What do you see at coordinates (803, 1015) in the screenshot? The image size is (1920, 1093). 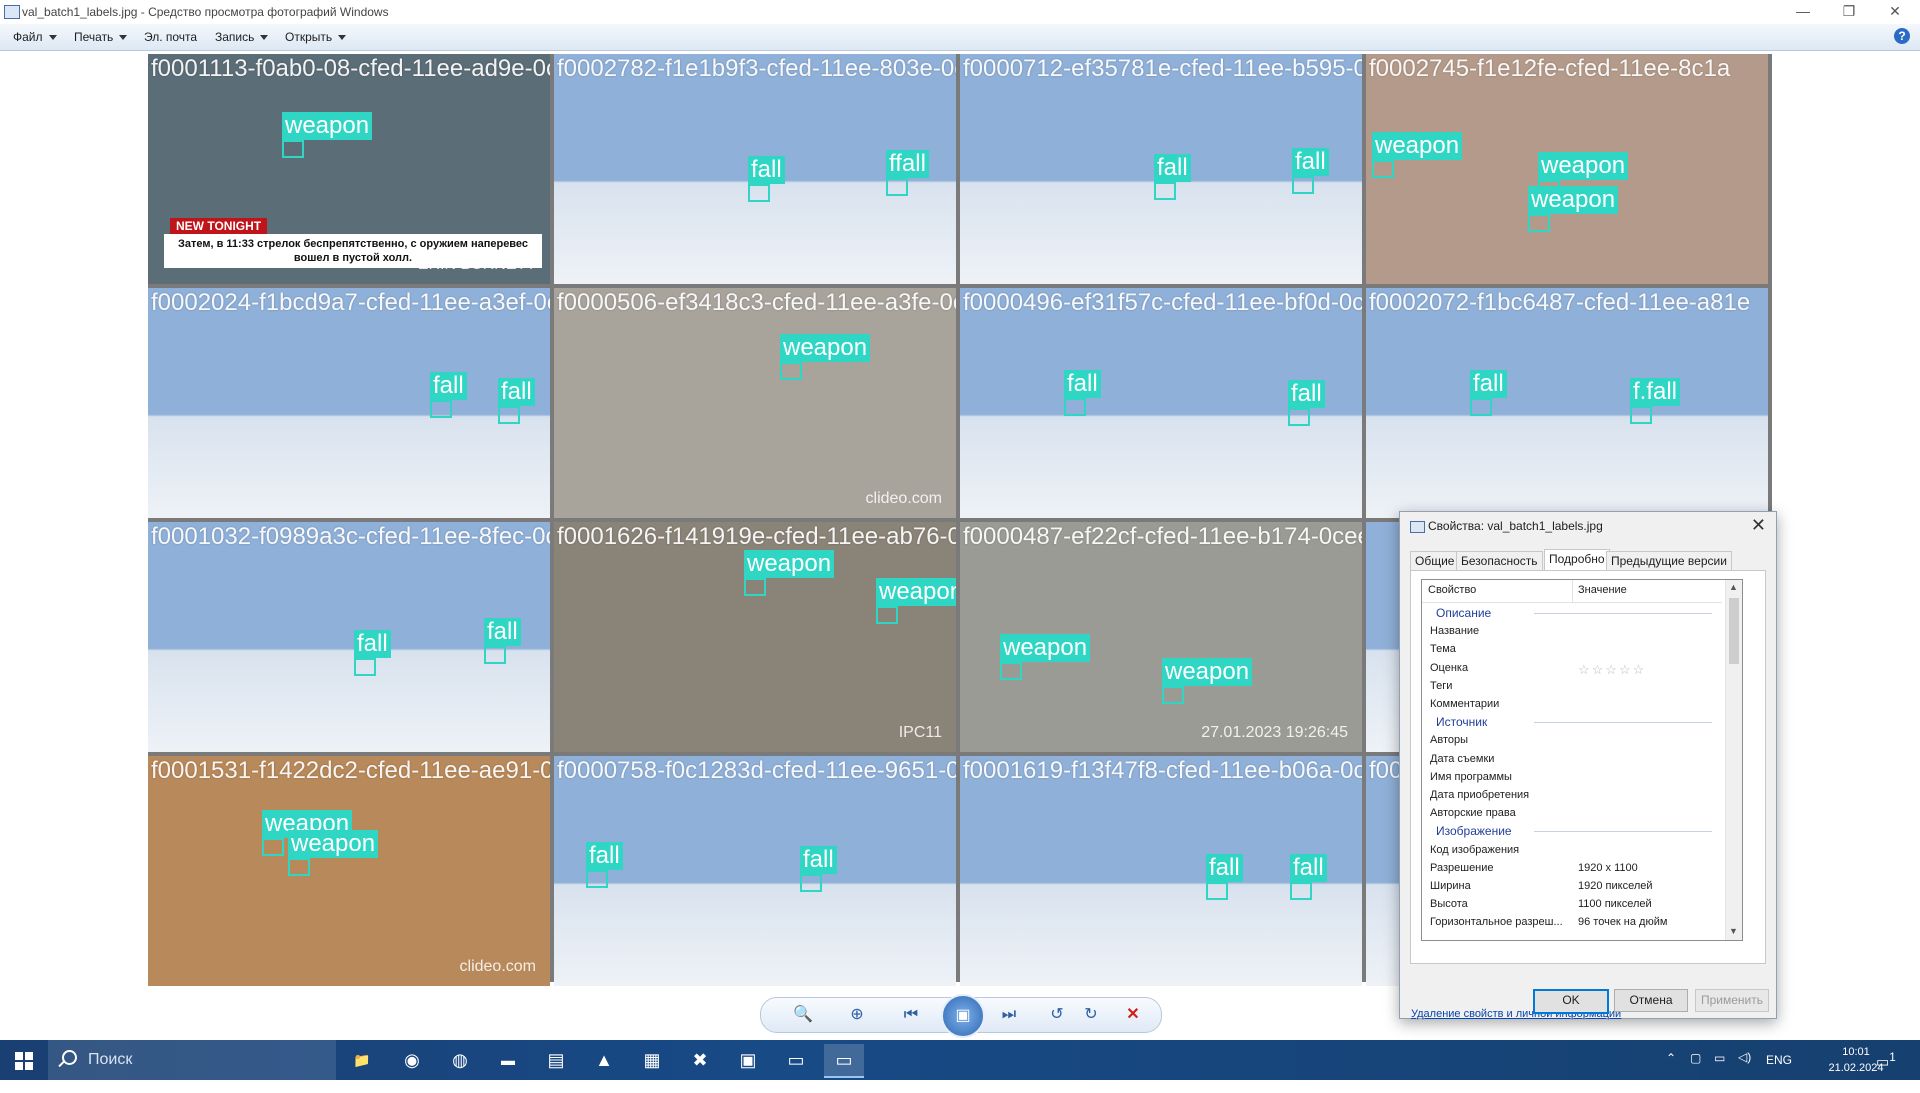 I see `zoom-icon: 🔍` at bounding box center [803, 1015].